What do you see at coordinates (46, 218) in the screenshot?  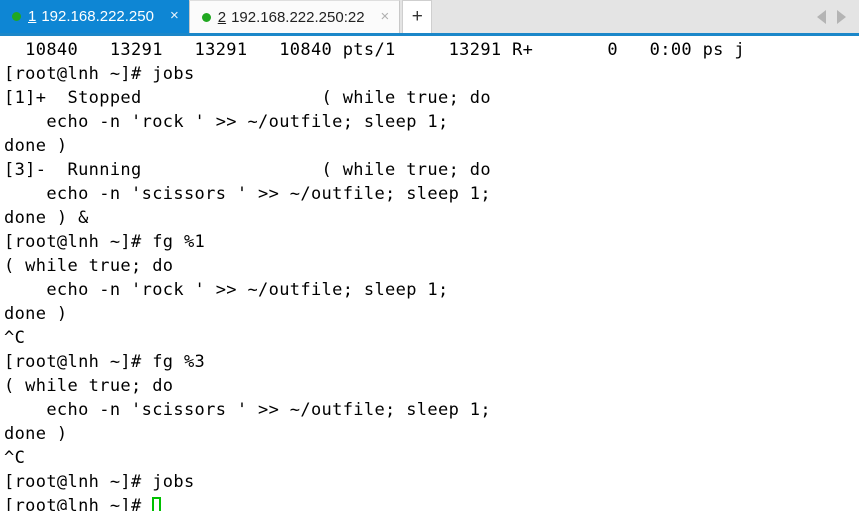 I see `terminal-line: done ) &` at bounding box center [46, 218].